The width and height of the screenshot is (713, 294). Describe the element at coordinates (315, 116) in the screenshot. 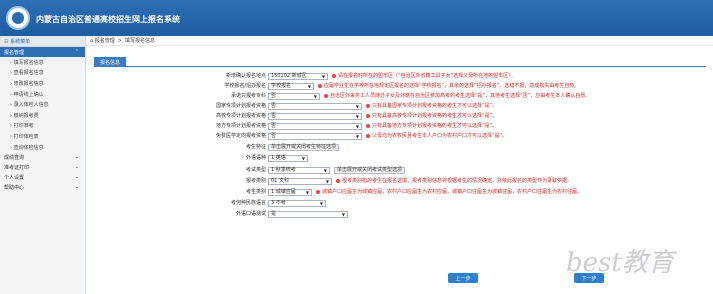

I see `university-plan-select: 否 ▼` at that location.